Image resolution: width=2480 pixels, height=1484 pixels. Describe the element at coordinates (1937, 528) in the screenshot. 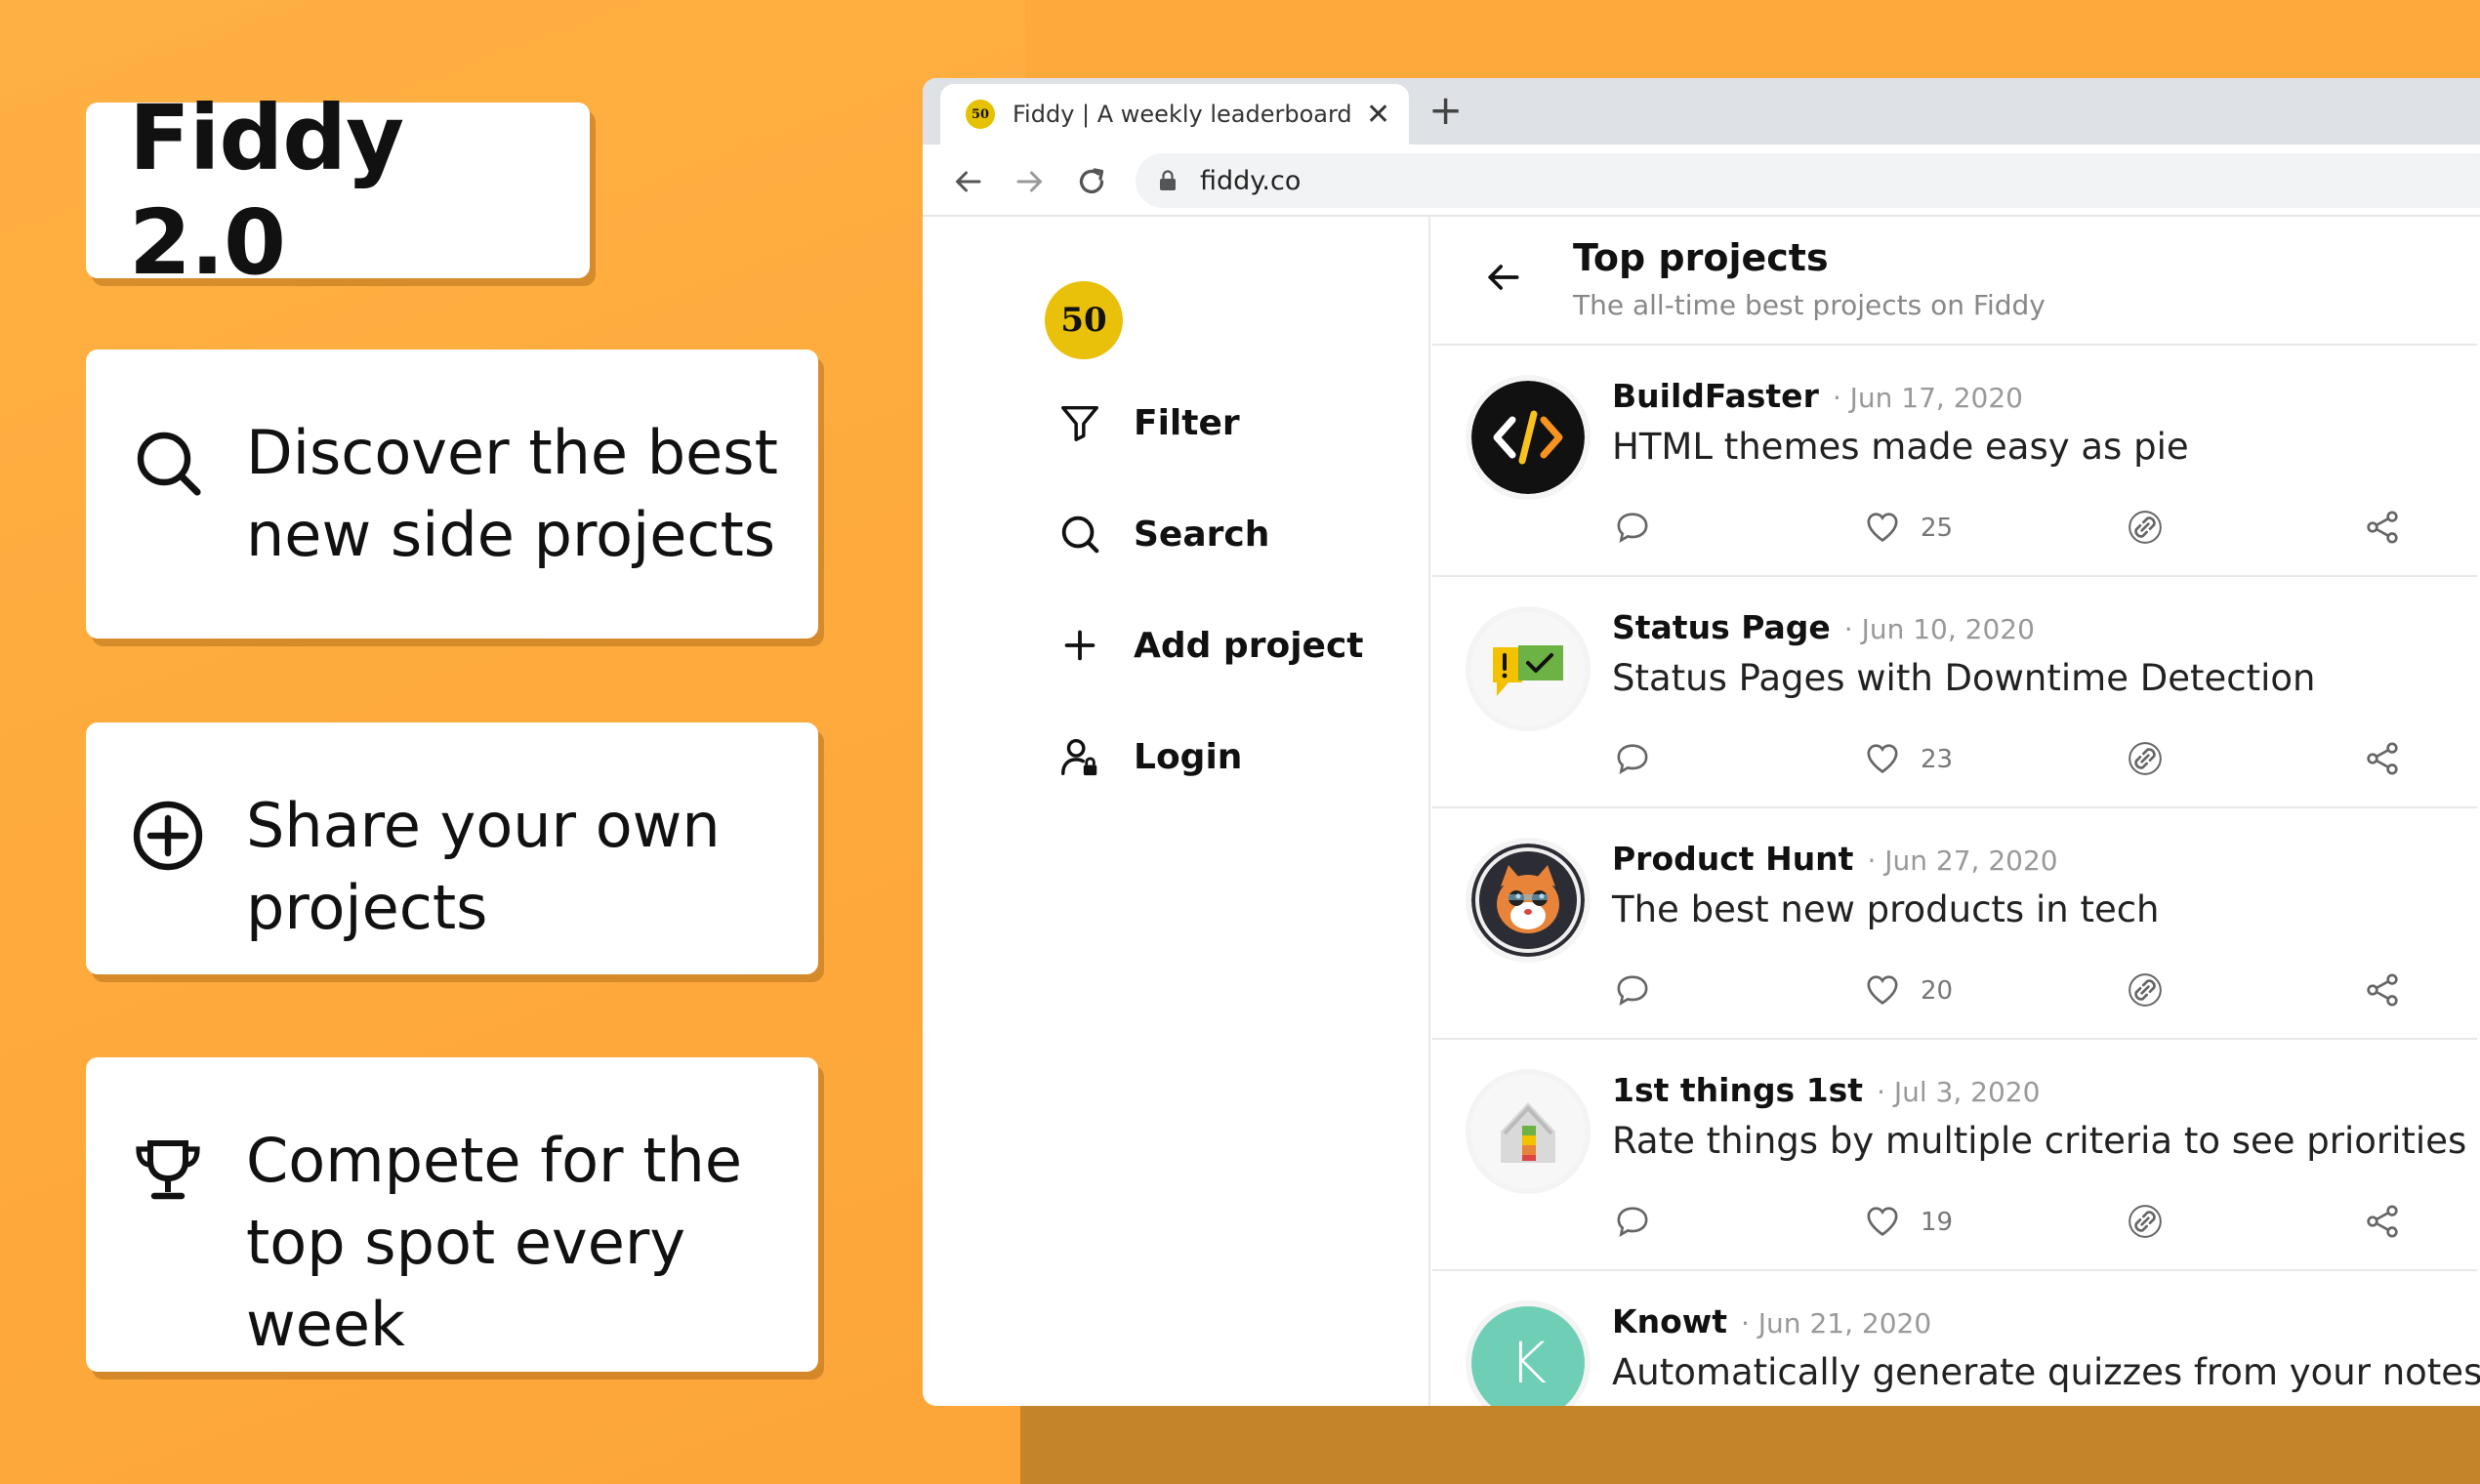

I see `like-count: 25` at that location.